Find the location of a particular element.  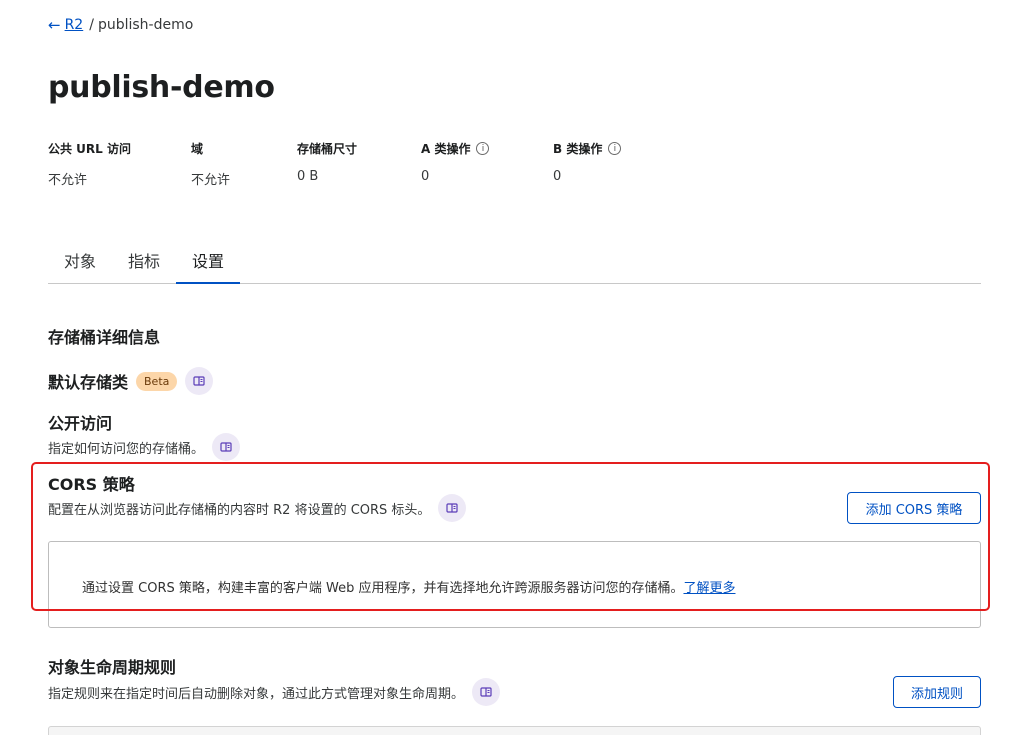

stat-label: 存储桶尺寸 is located at coordinates (327, 149).